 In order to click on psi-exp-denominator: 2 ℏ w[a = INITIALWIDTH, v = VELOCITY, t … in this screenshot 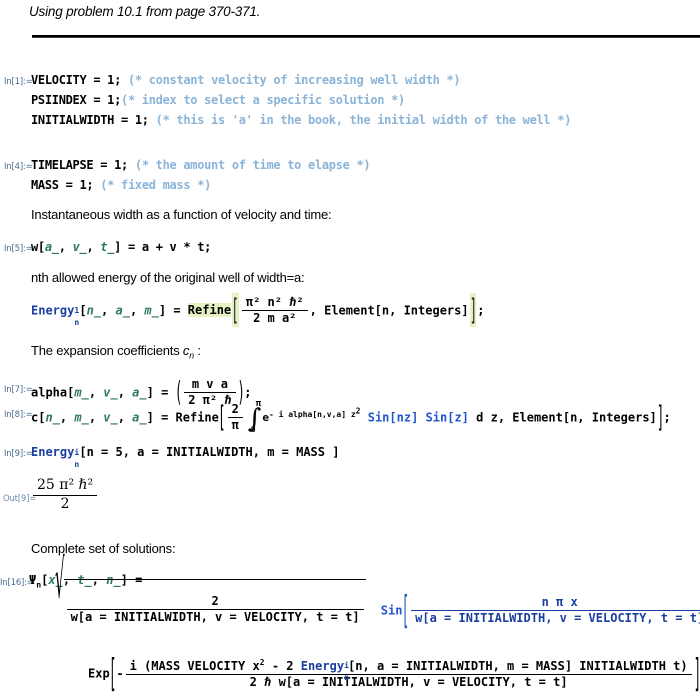, I will do `click(408, 682)`.